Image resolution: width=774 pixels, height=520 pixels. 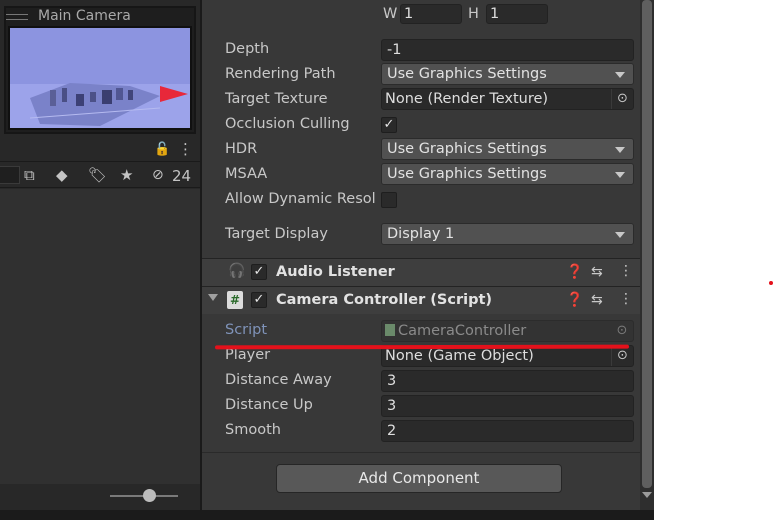 I want to click on zoom-slider-handle, so click(x=149, y=495).